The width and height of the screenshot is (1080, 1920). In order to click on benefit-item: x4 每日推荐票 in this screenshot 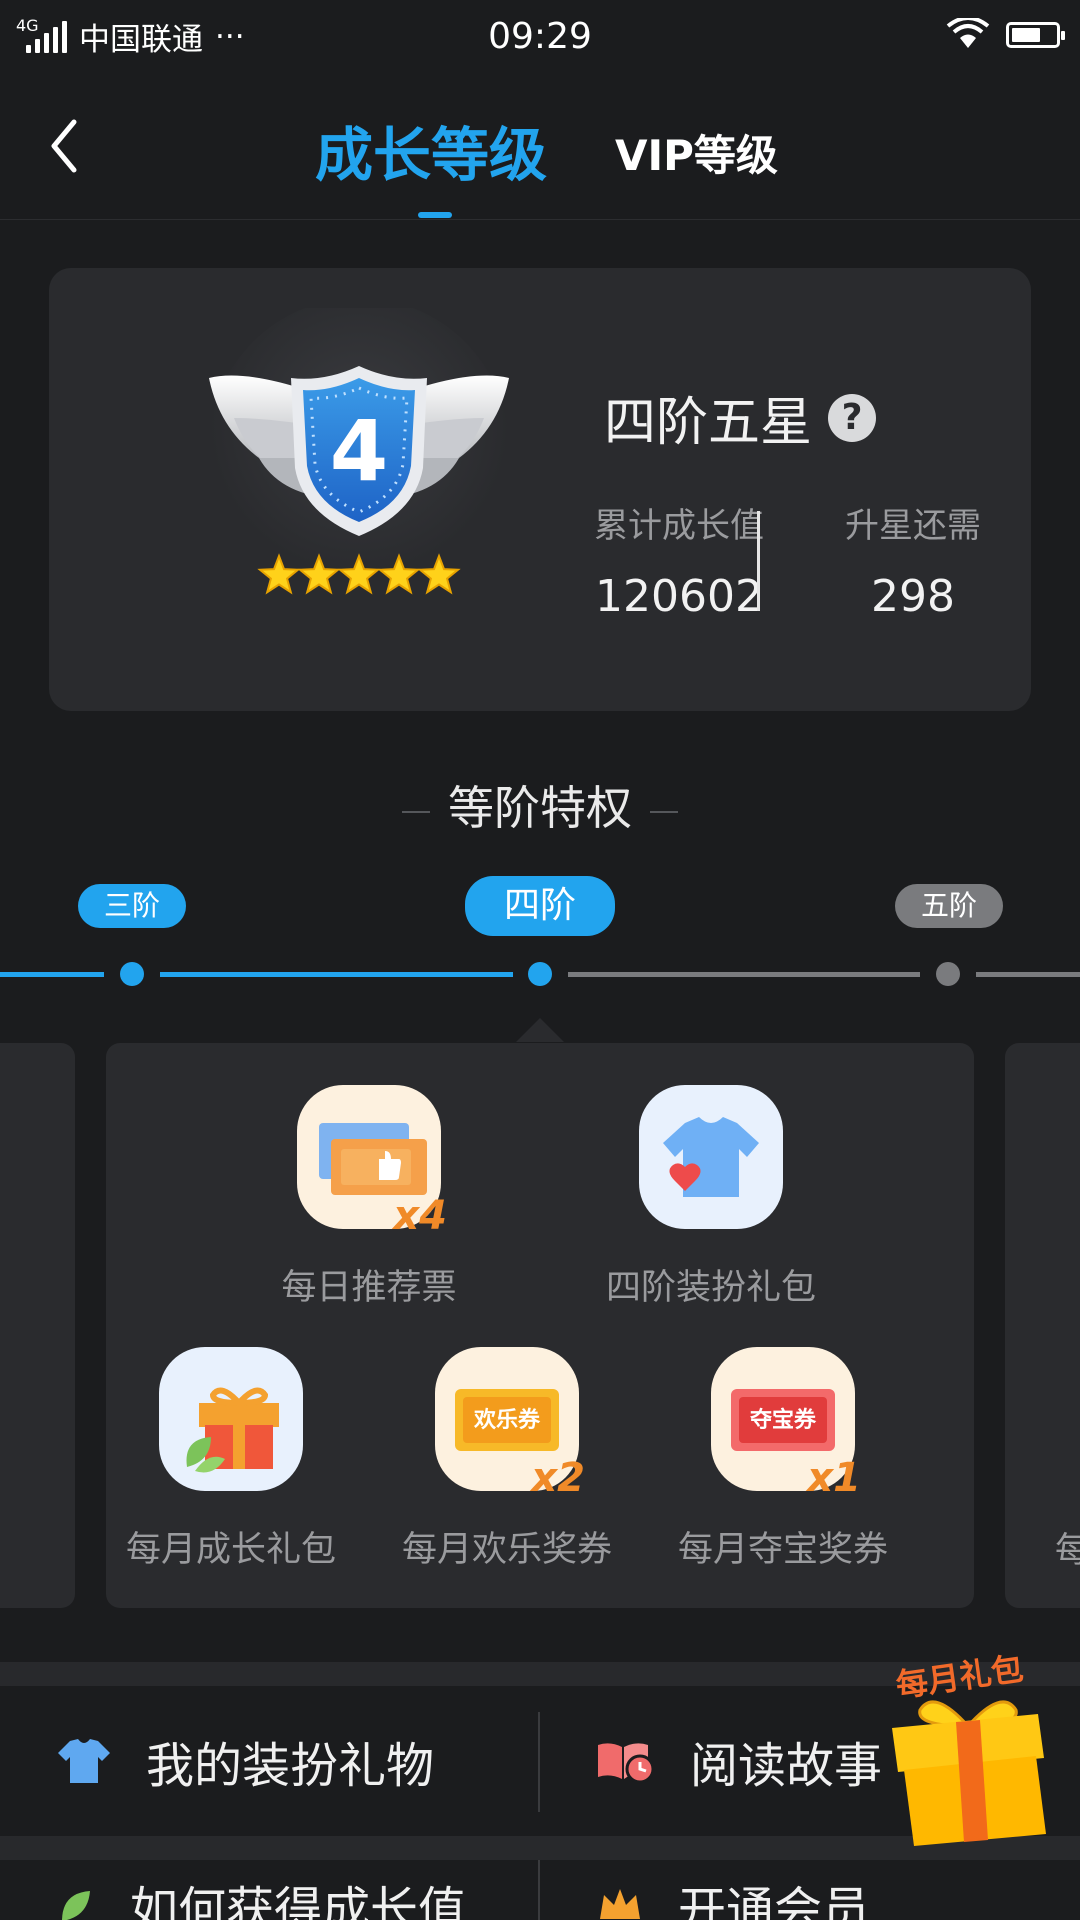, I will do `click(369, 1197)`.